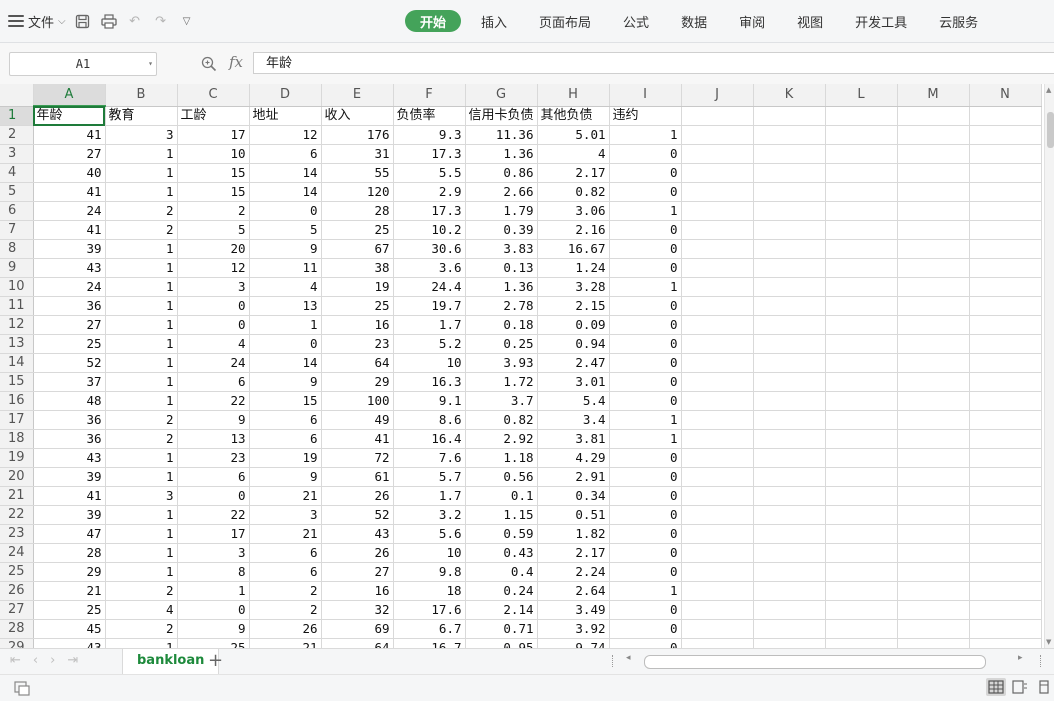  Describe the element at coordinates (213, 439) in the screenshot. I see `cell: 13` at that location.